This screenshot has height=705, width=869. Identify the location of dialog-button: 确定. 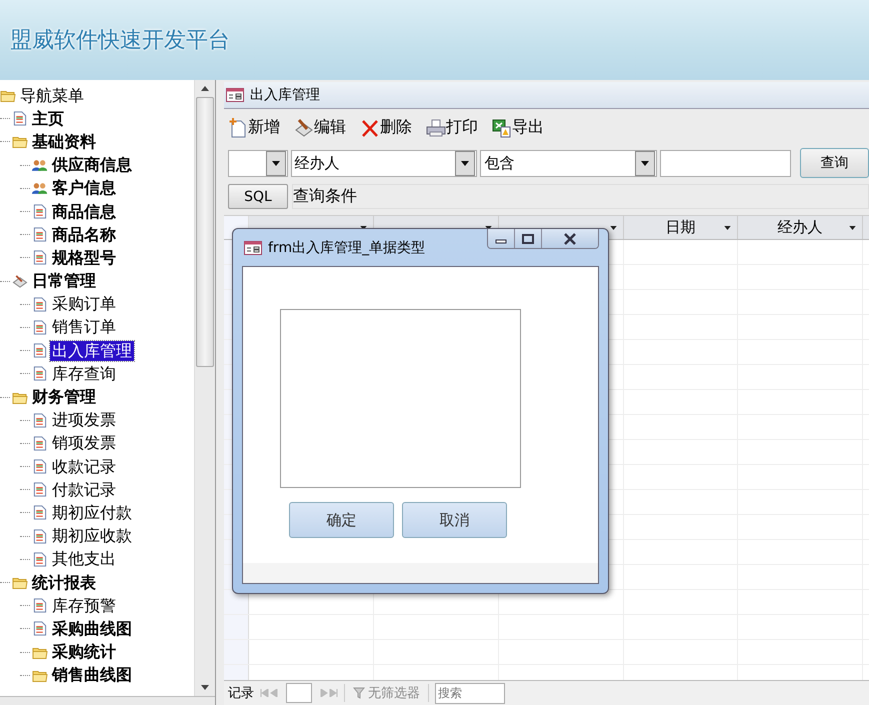
(341, 520).